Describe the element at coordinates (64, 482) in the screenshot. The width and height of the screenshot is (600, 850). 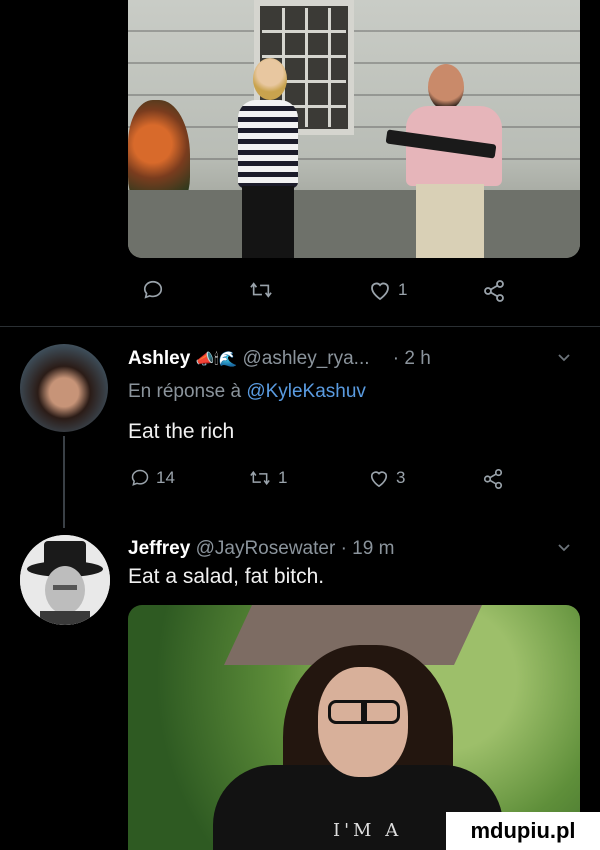
I see `thread-line` at that location.